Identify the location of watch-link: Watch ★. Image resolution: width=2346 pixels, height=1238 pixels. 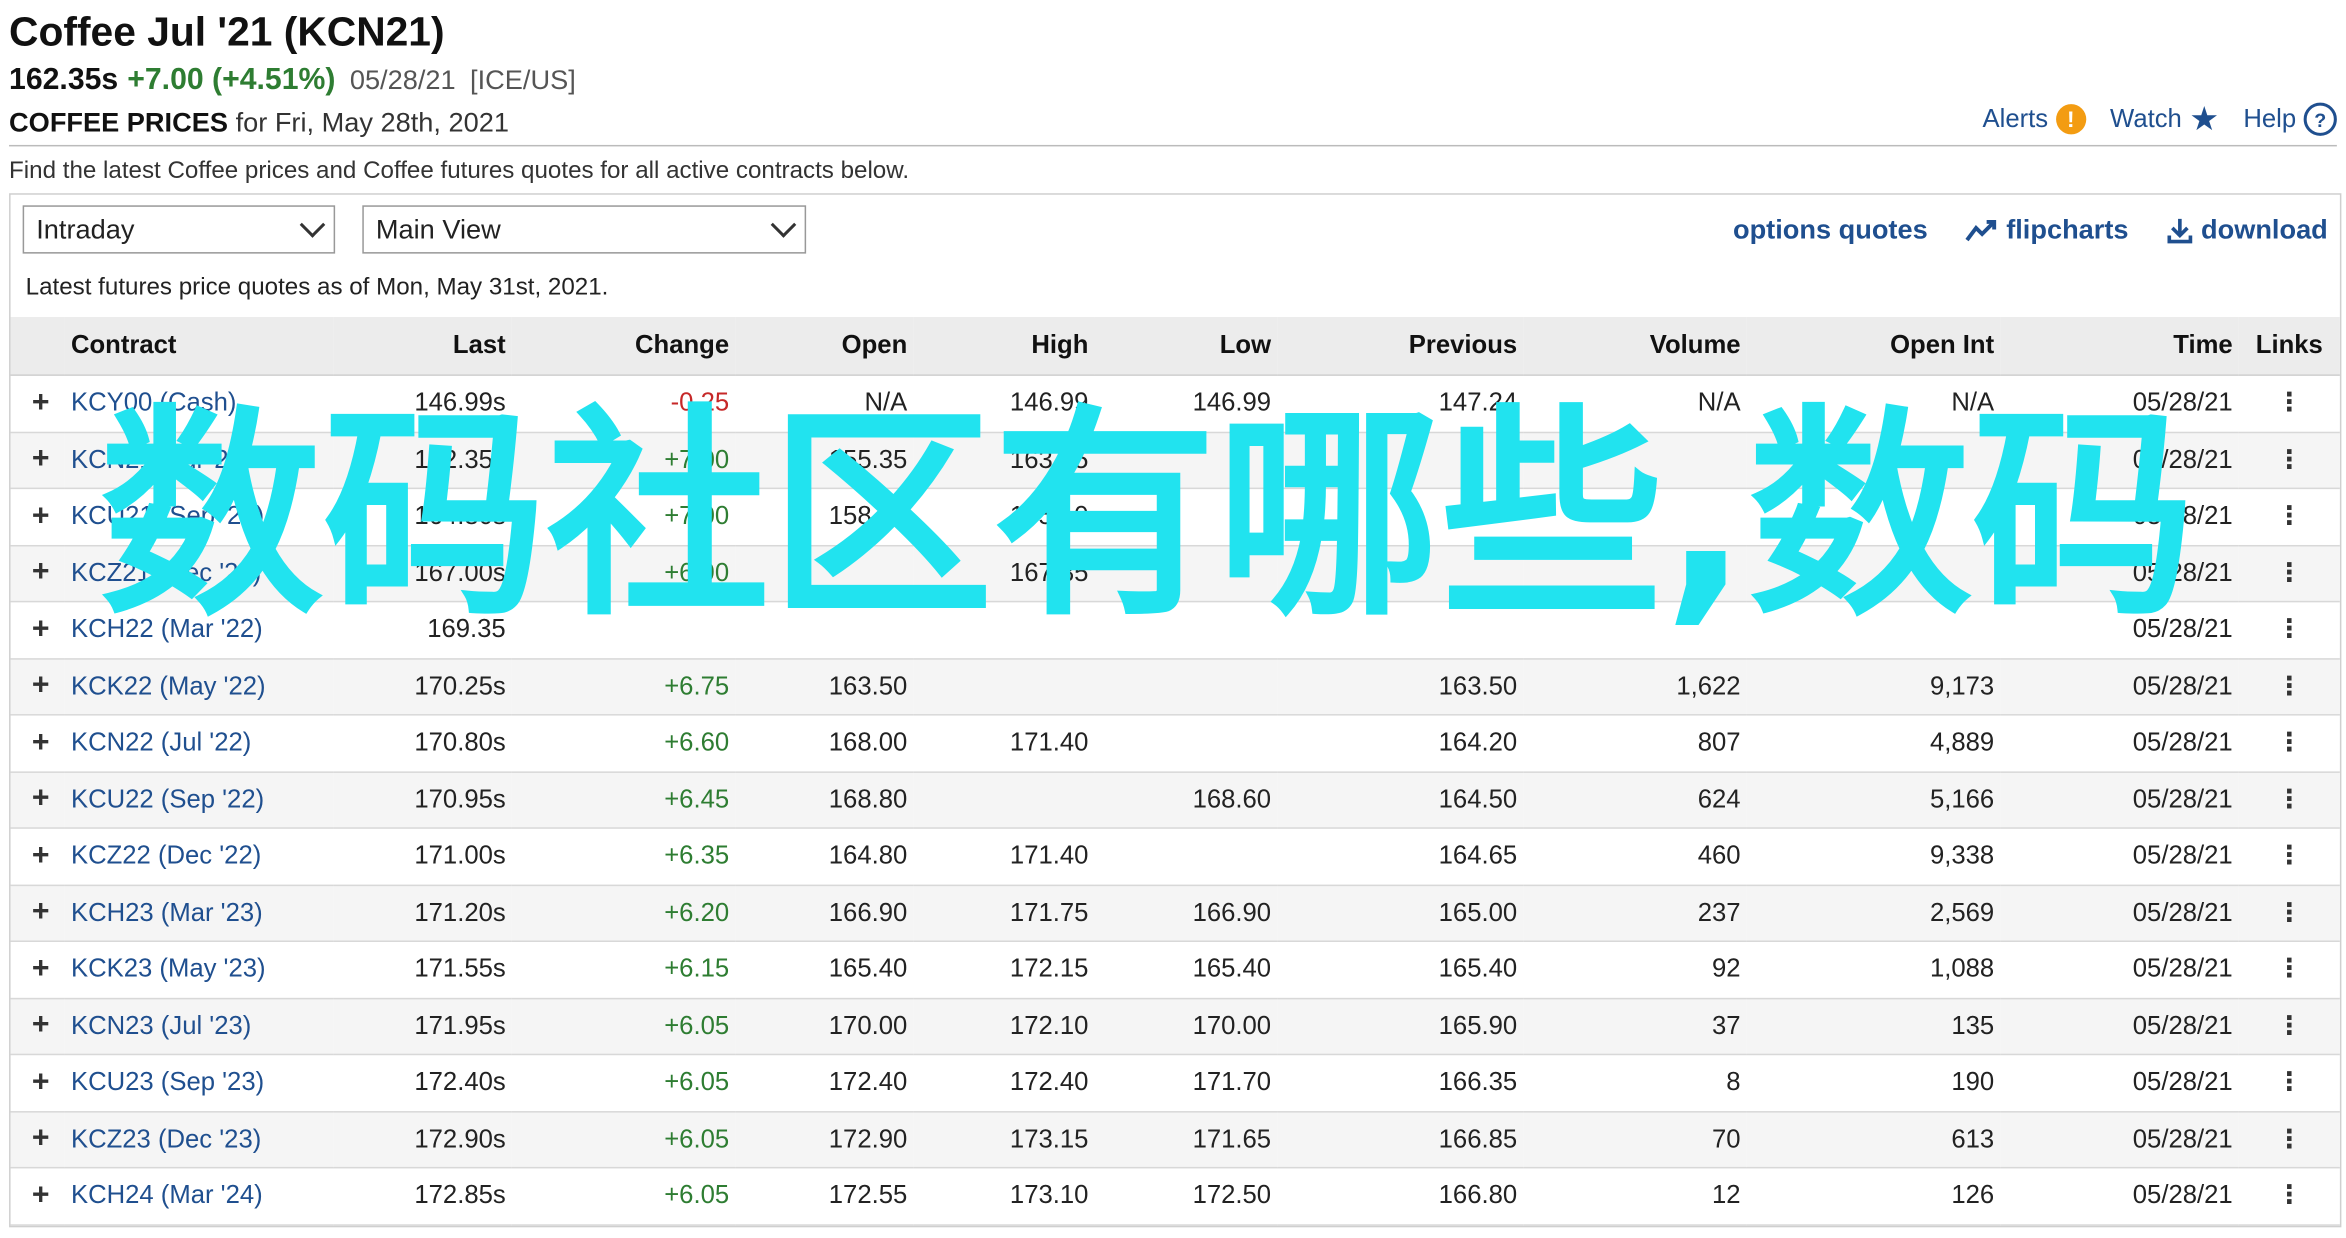
(2164, 119).